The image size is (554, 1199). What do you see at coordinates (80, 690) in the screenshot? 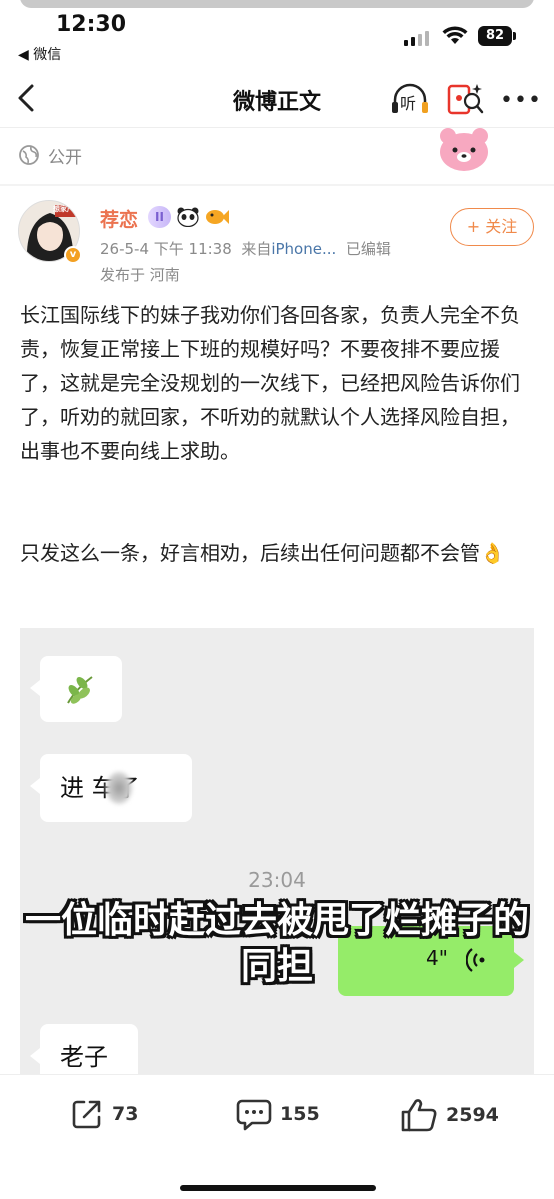
I see `leaf-sticker-icon` at bounding box center [80, 690].